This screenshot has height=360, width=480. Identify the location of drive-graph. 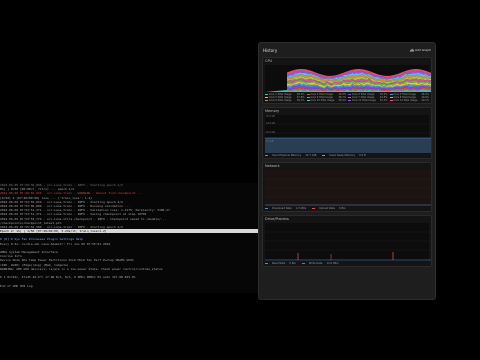
(348, 242).